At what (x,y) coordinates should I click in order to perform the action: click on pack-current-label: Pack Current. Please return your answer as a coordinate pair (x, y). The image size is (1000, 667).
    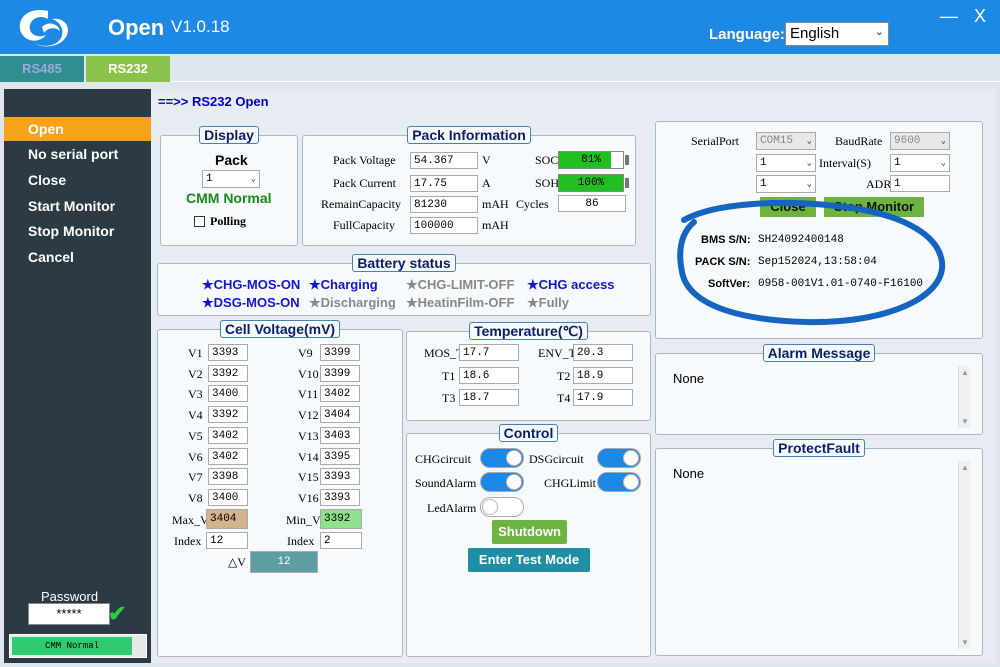
    Looking at the image, I should click on (364, 183).